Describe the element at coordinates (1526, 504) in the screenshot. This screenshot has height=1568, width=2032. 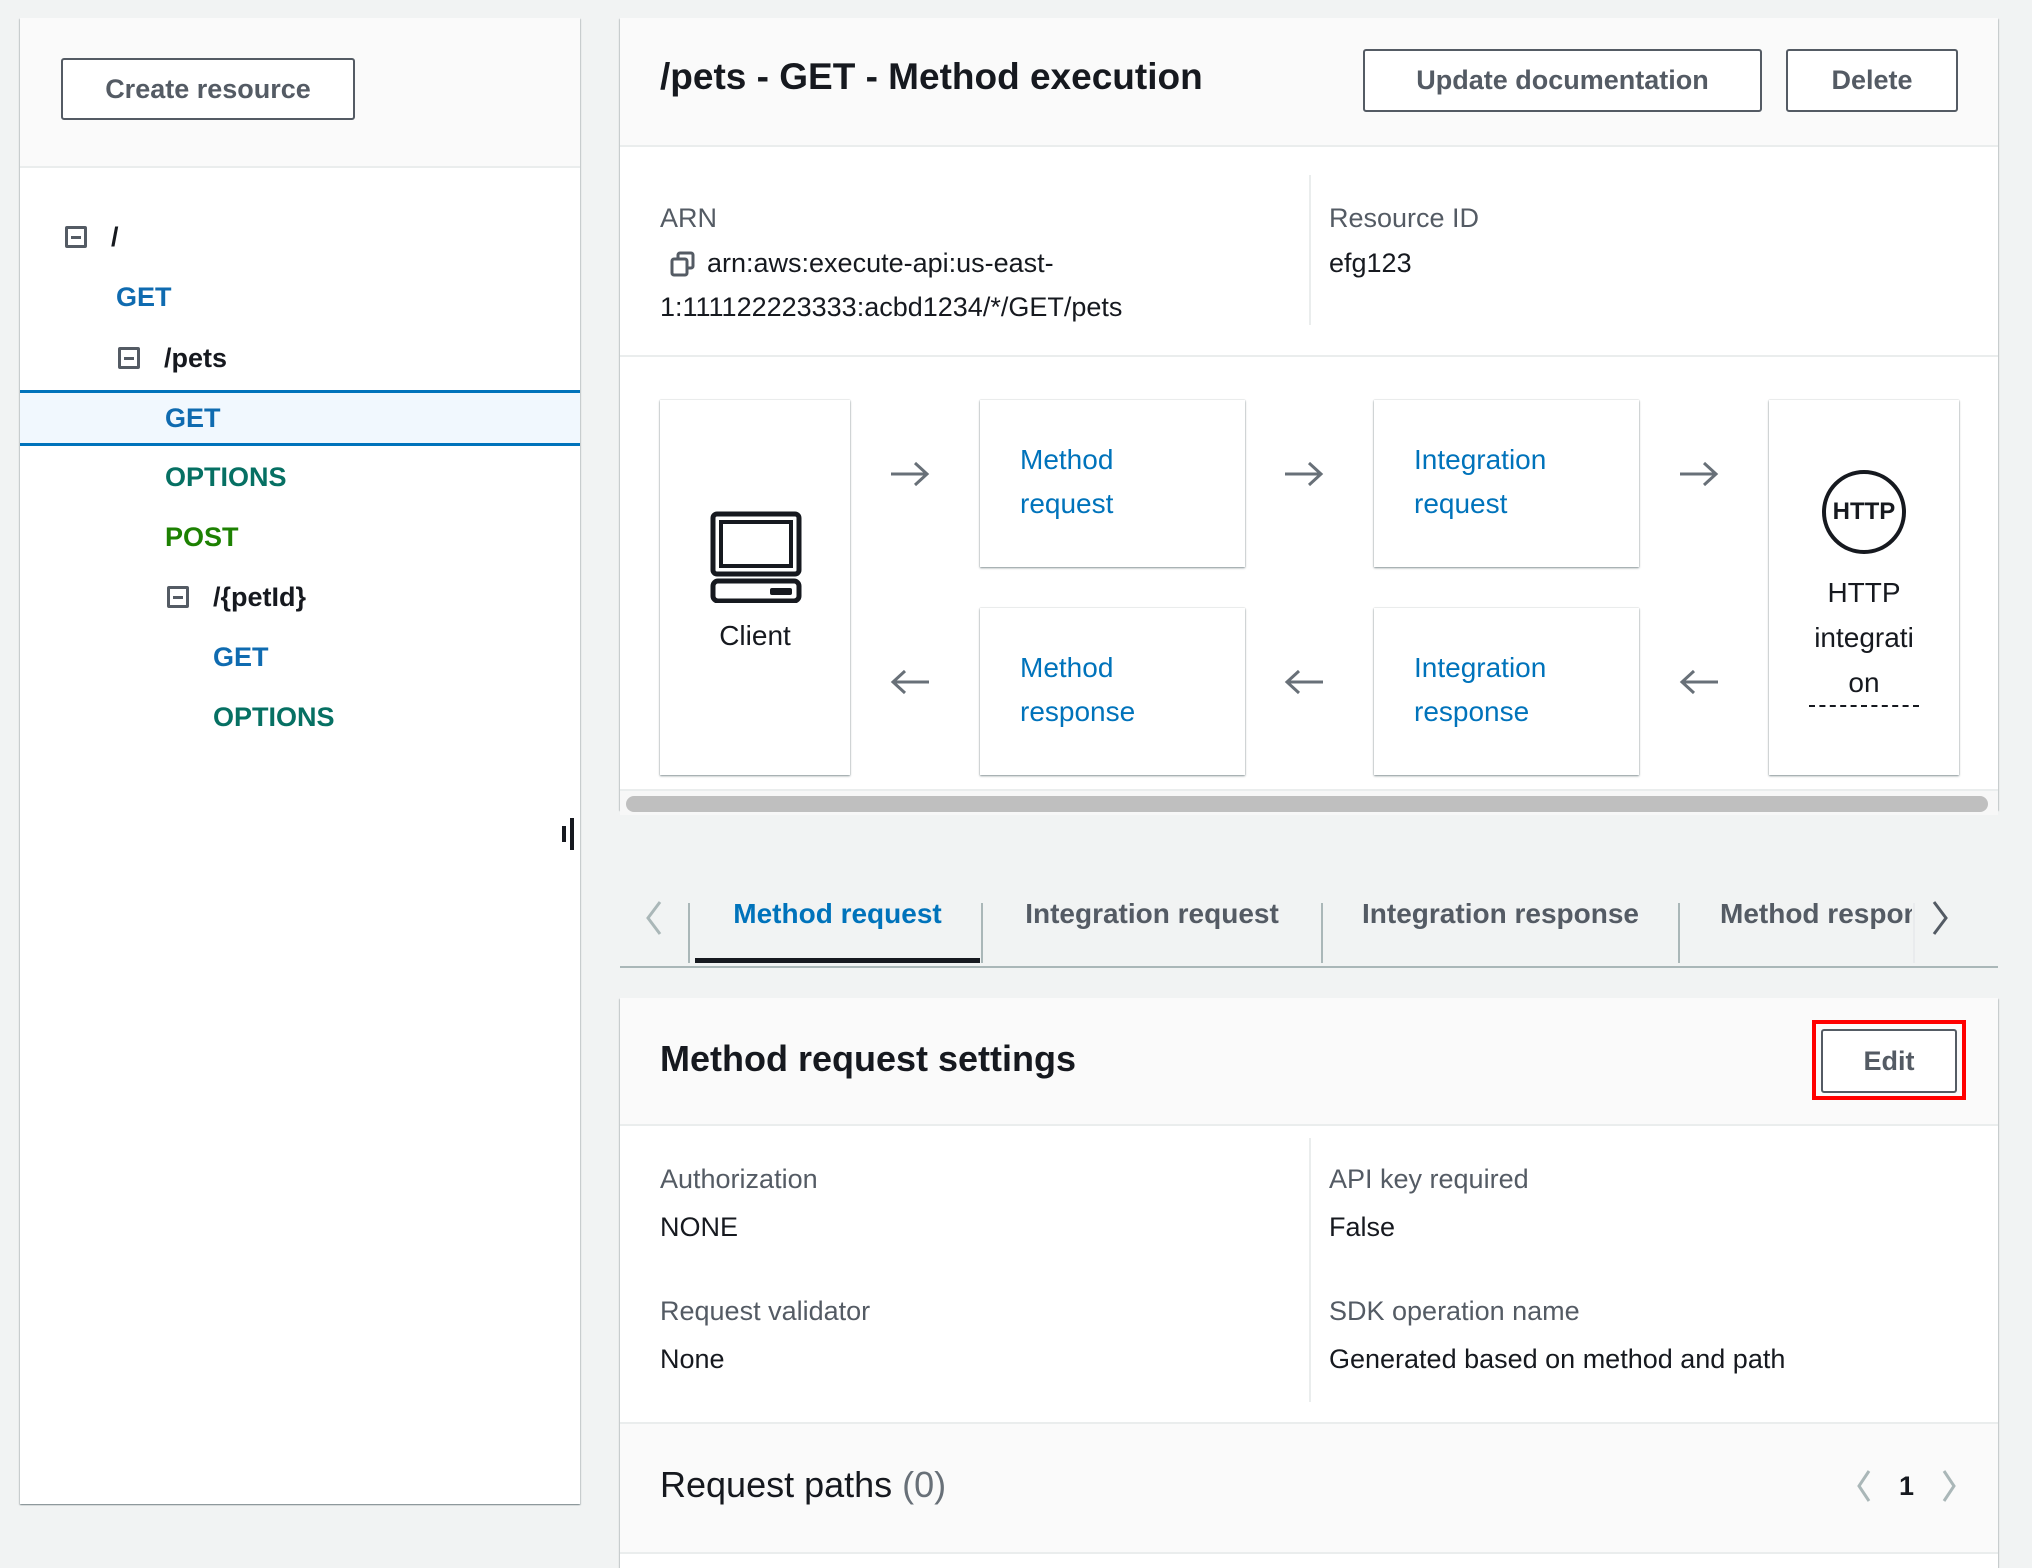
I see `integration-request-link-line2: request` at that location.